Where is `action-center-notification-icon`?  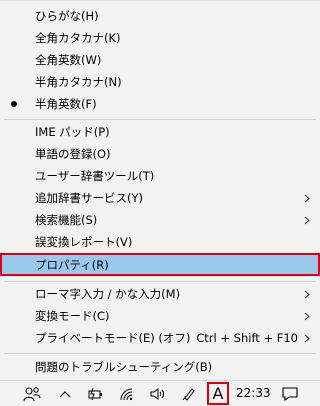
action-center-notification-icon is located at coordinates (290, 394).